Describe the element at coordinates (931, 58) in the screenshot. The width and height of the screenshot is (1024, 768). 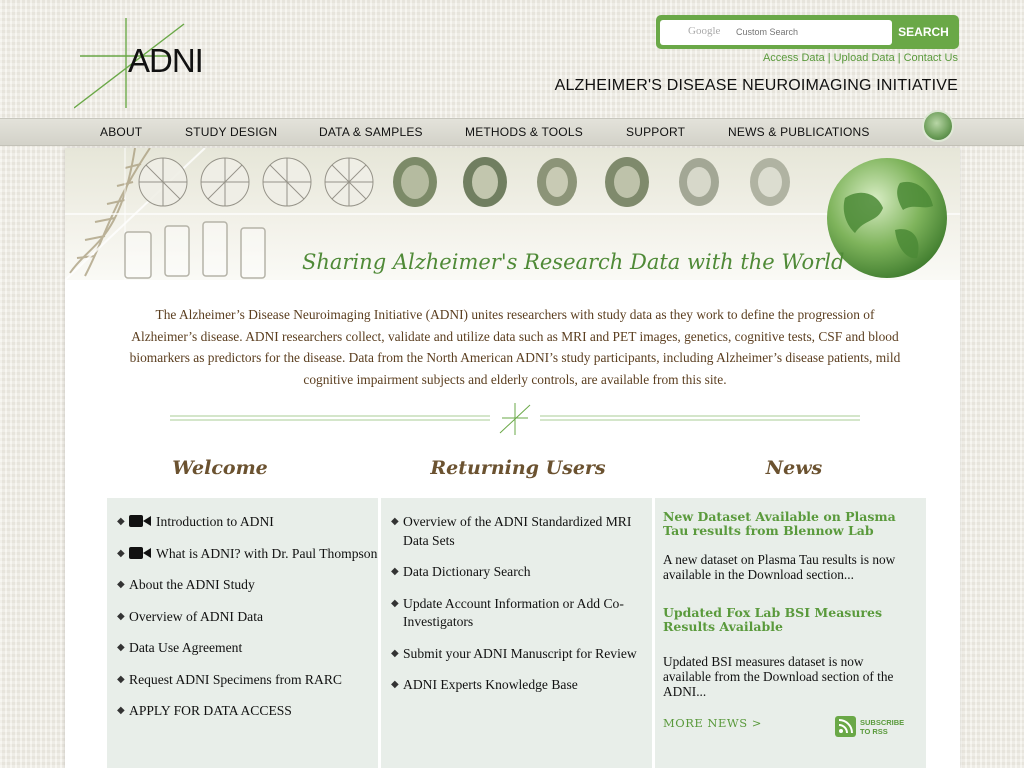
I see `contact-us-link: Contact Us` at that location.